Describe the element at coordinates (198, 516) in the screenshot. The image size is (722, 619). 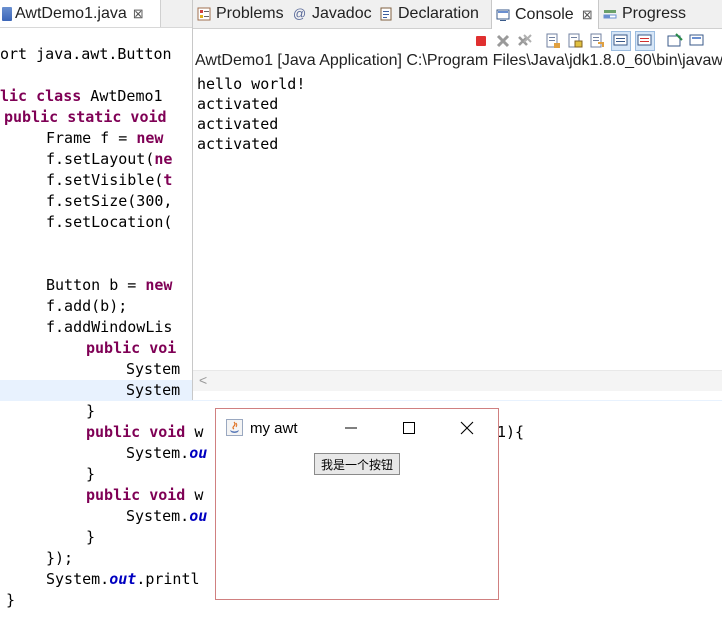
I see `code-field: ou` at that location.